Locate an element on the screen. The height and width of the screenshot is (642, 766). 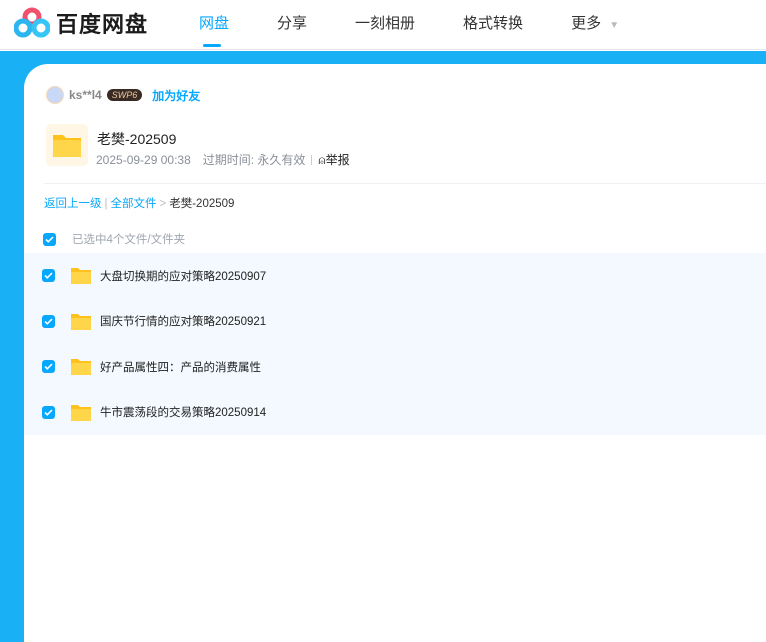
report-label: 举报 is located at coordinates (337, 160).